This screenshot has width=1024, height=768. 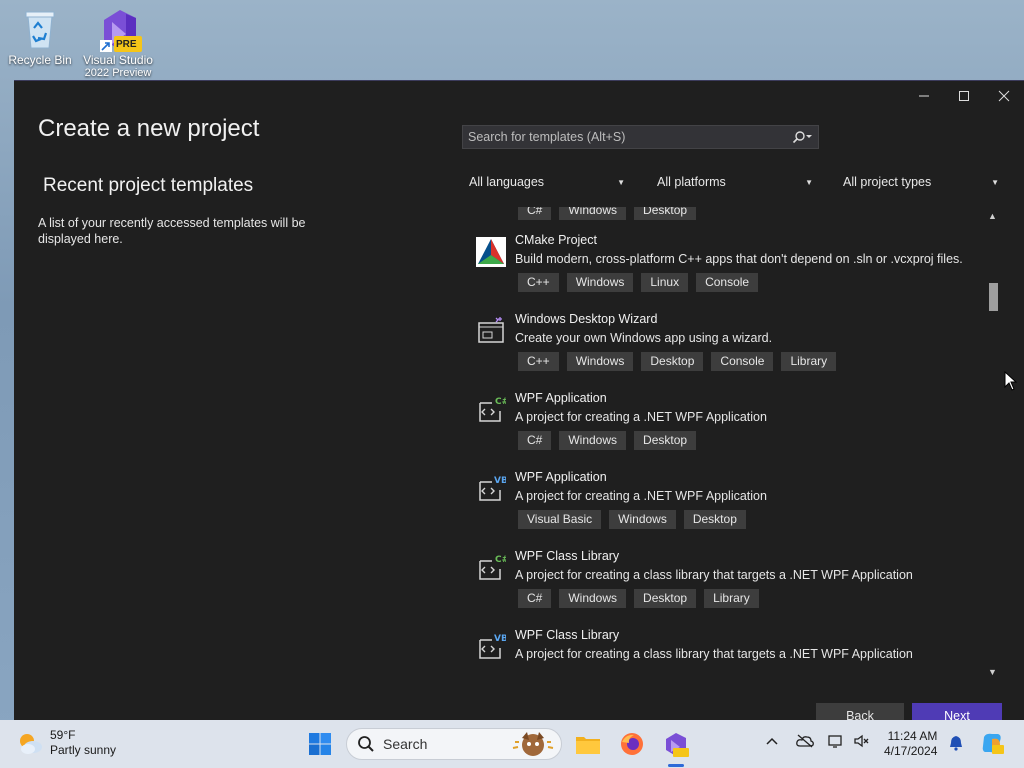 I want to click on template-tags: C++ Windows Linux Console, so click(x=638, y=282).